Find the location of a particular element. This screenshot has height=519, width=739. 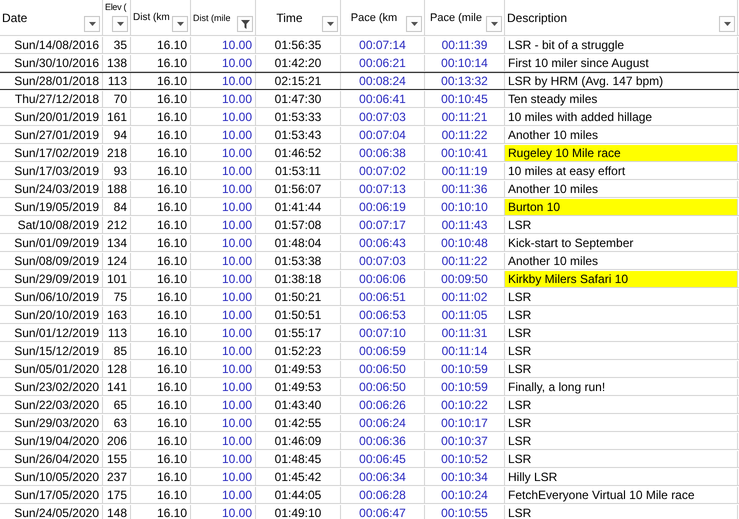

table-cell: 01:53:33 is located at coordinates (298, 117).